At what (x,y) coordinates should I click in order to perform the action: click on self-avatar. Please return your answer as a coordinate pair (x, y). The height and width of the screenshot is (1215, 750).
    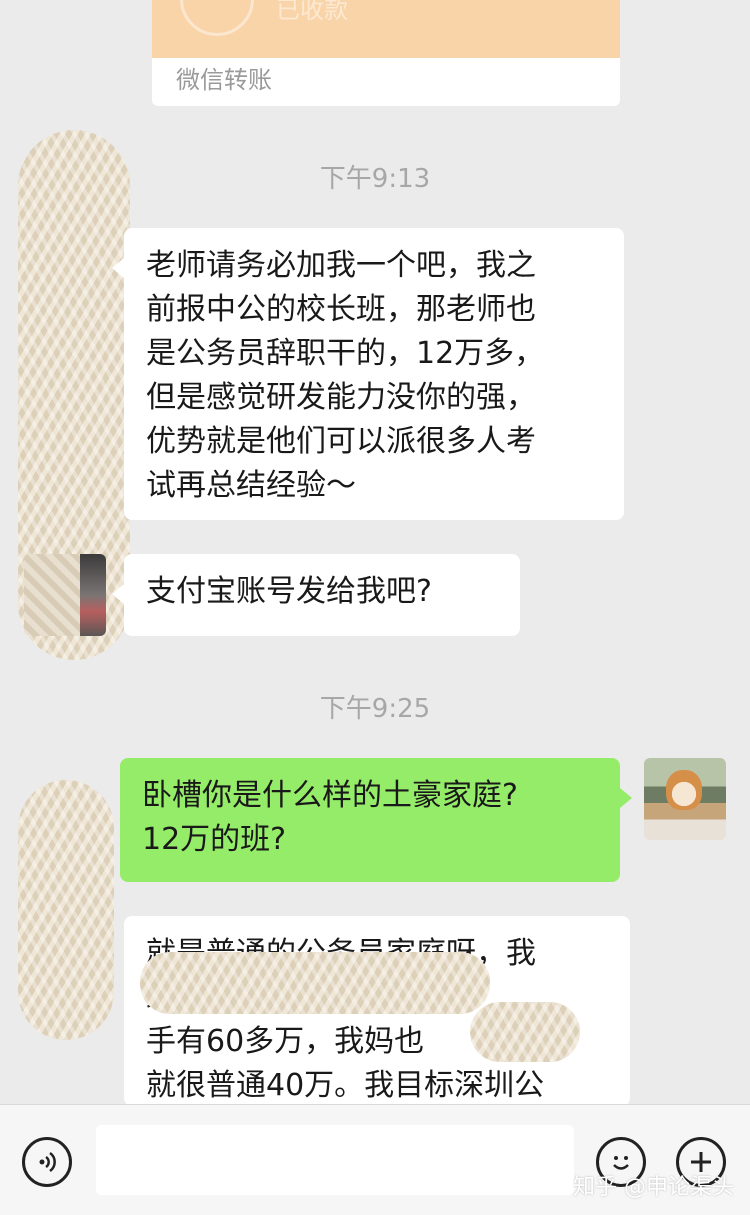
    Looking at the image, I should click on (685, 799).